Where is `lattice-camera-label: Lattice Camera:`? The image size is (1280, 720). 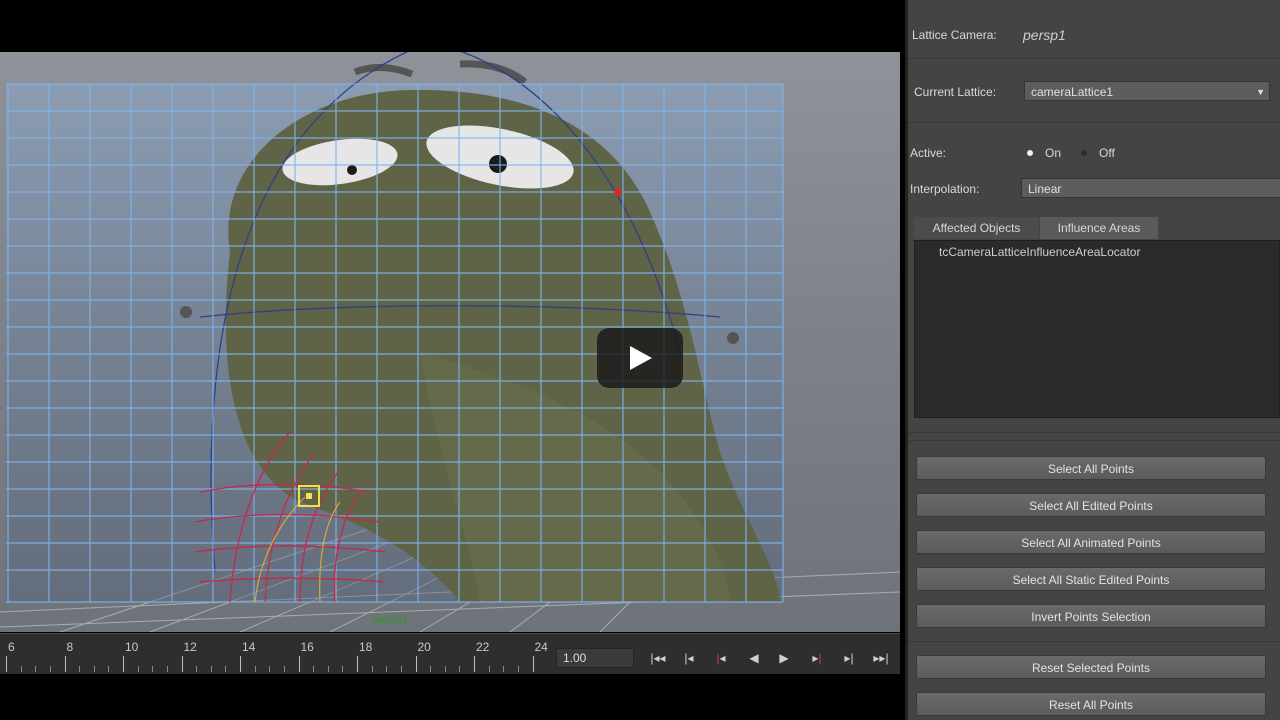
lattice-camera-label: Lattice Camera: is located at coordinates (954, 35).